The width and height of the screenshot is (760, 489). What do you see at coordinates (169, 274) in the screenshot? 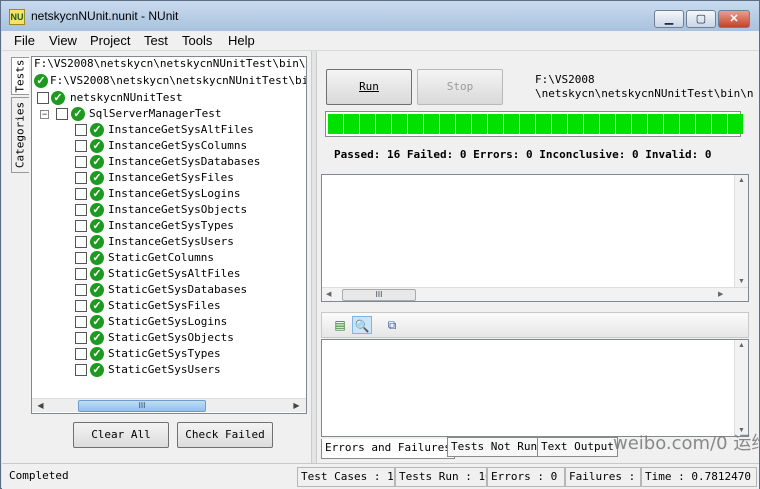
I see `tree-node-test: ✓ StaticGetSysAltFiles` at bounding box center [169, 274].